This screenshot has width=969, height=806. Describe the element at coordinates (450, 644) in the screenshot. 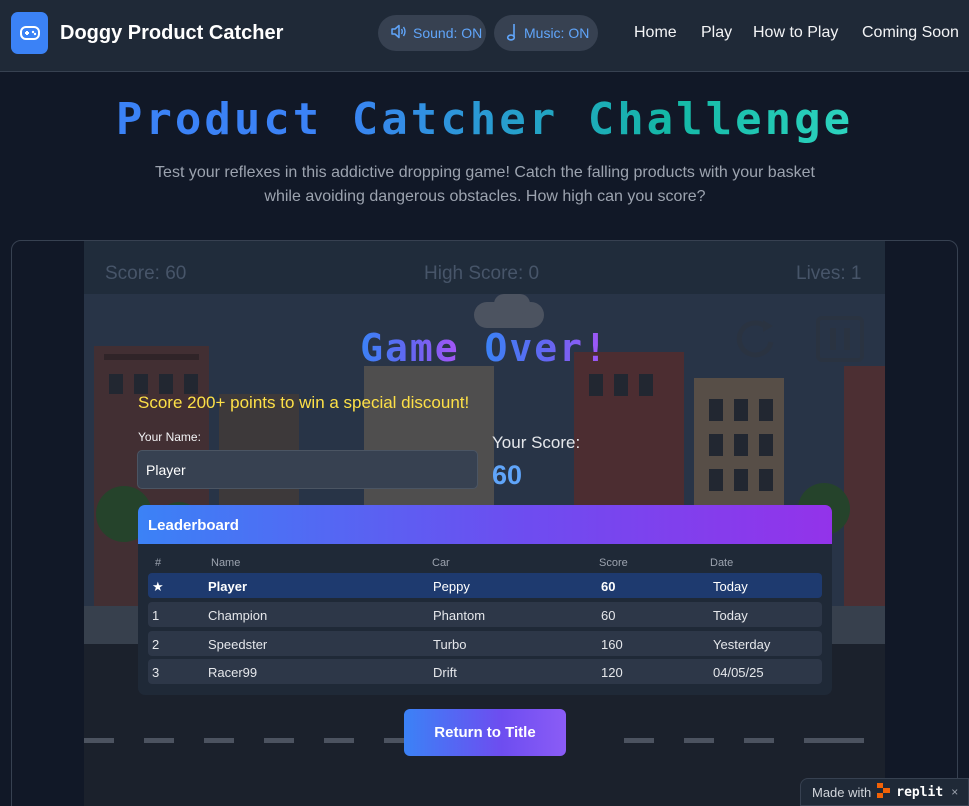

I see `row-car: Turbo` at that location.